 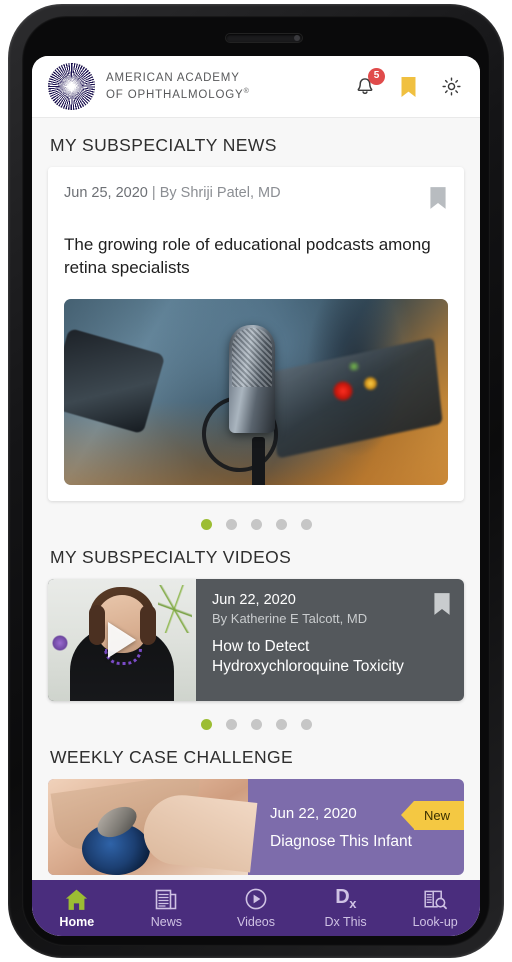 I want to click on brand-title: AMERICAN ACADEMY OF OPHTHALMOLOGY®, so click(x=178, y=86).